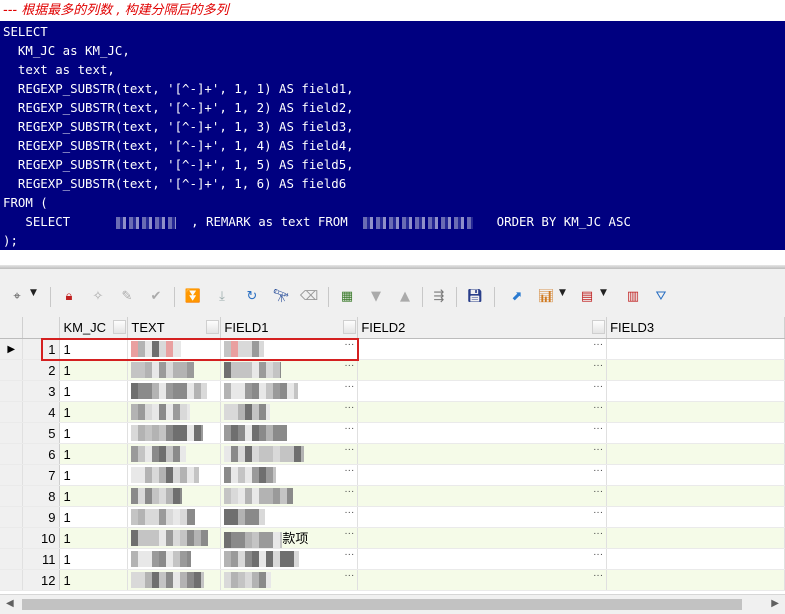 The width and height of the screenshot is (785, 614). What do you see at coordinates (41, 475) in the screenshot?
I see `row-number: 7` at bounding box center [41, 475].